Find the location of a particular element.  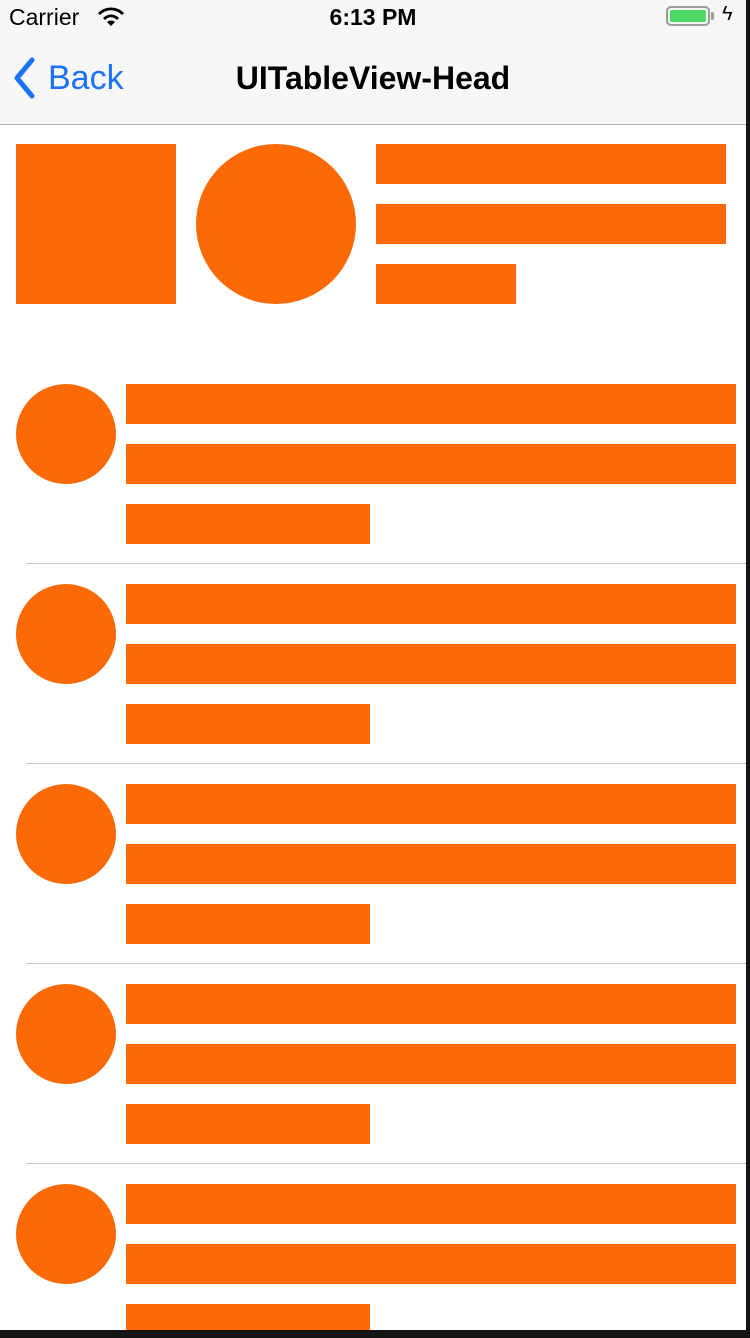

header-square-placeholder is located at coordinates (96, 224).